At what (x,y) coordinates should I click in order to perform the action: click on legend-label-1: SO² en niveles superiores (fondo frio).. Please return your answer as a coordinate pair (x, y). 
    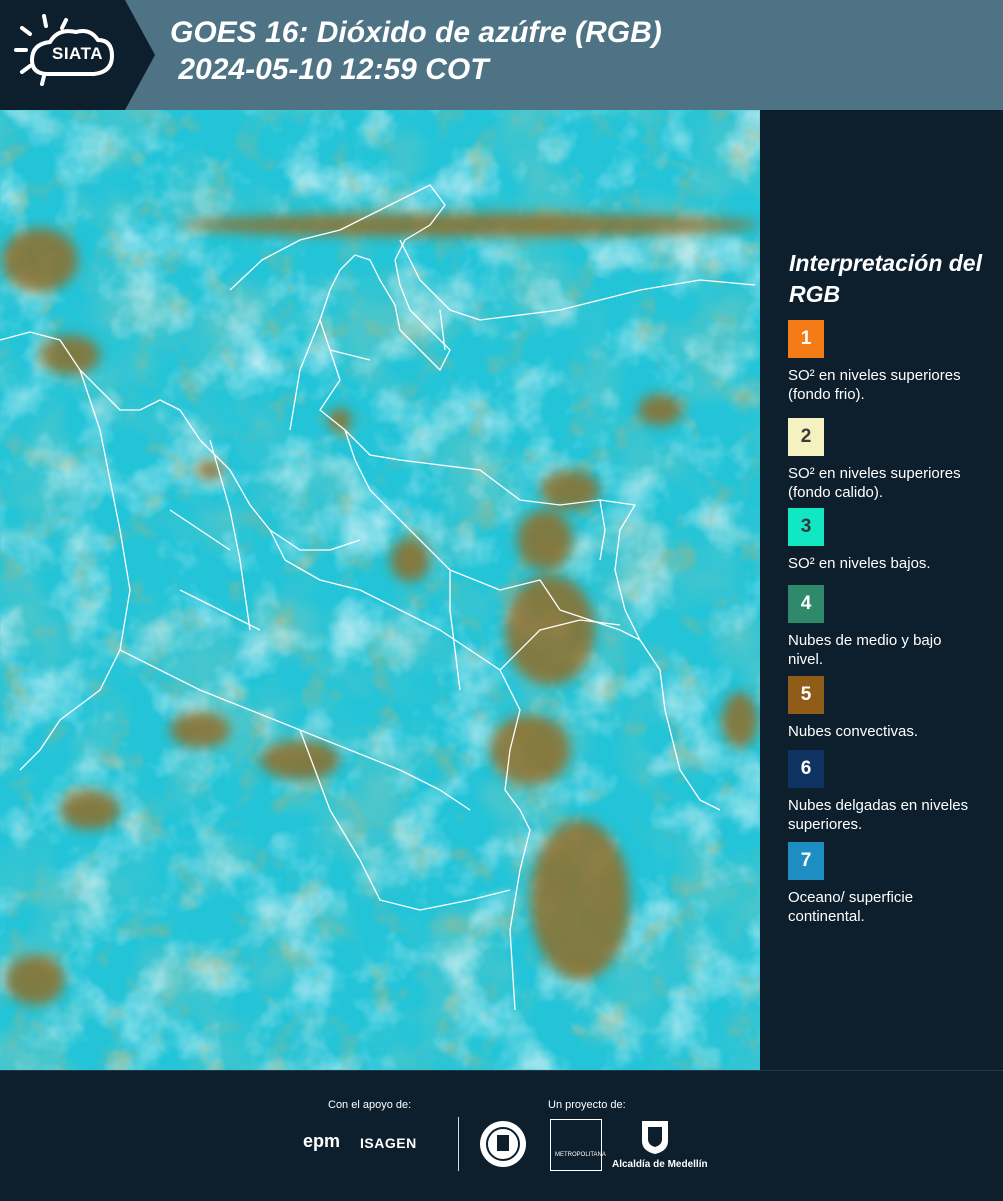
    Looking at the image, I should click on (874, 385).